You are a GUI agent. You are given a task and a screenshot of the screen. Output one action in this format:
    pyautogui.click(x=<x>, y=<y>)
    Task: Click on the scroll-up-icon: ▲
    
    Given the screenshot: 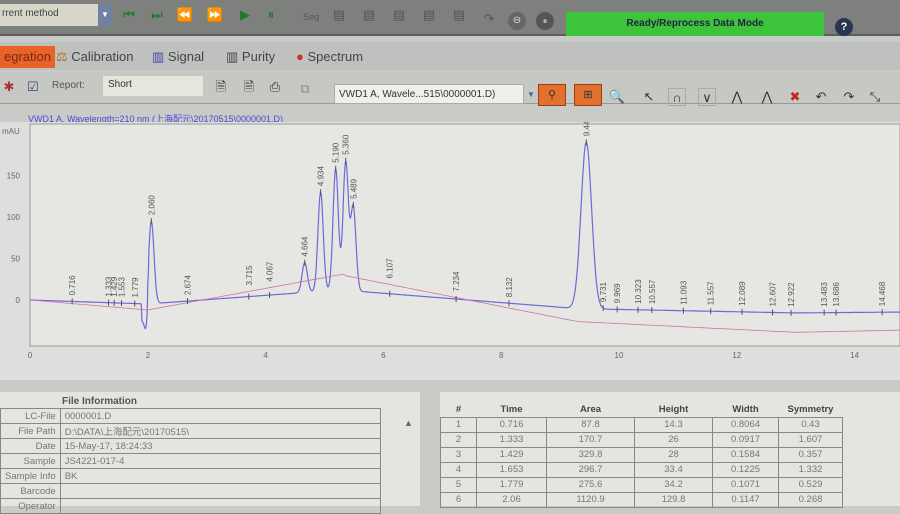 What is the action you would take?
    pyautogui.click(x=408, y=423)
    